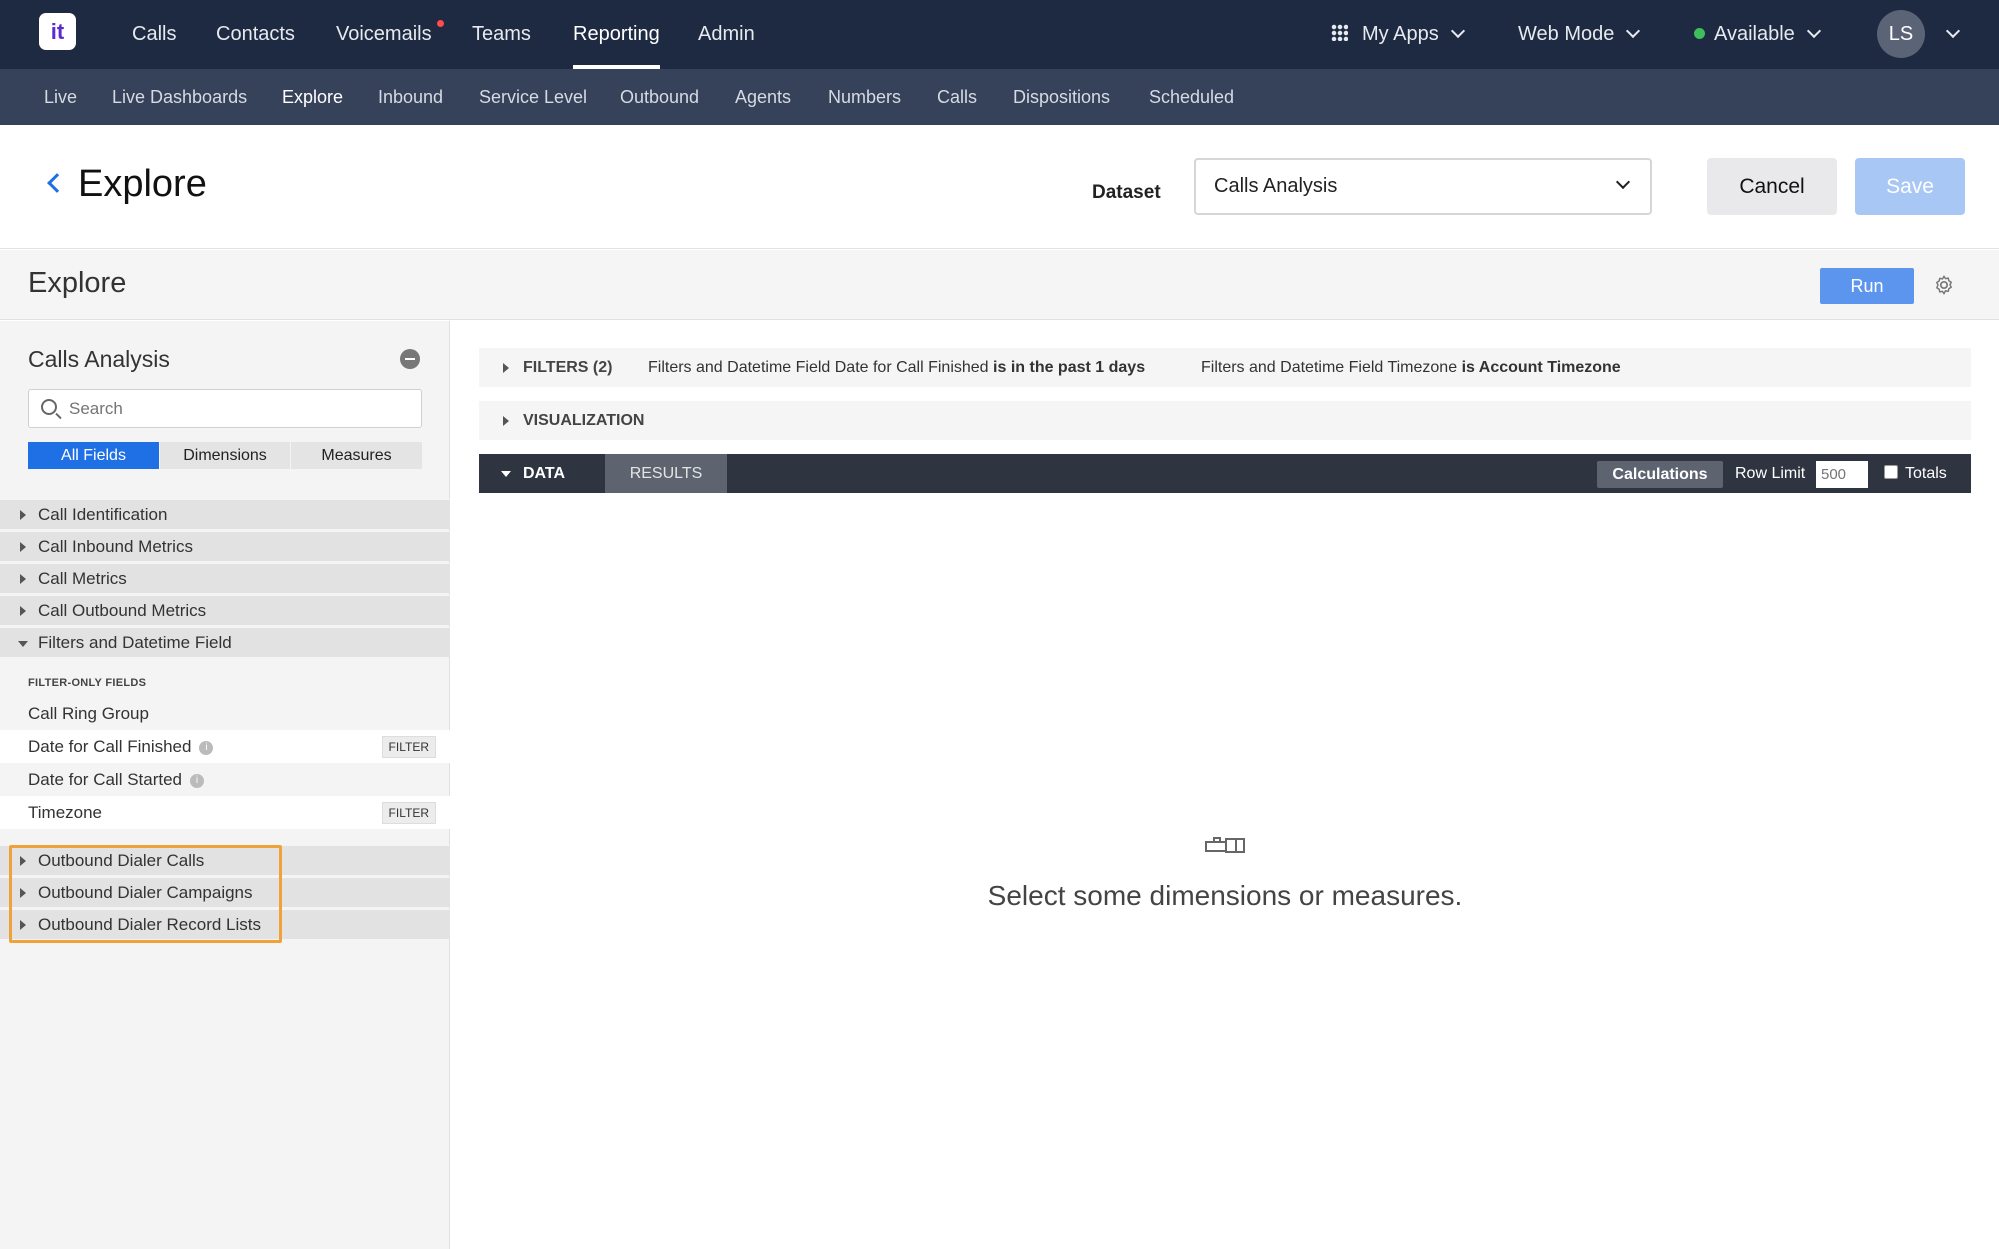 This screenshot has width=1999, height=1249. I want to click on subnav-service-level: Service Level, so click(533, 97).